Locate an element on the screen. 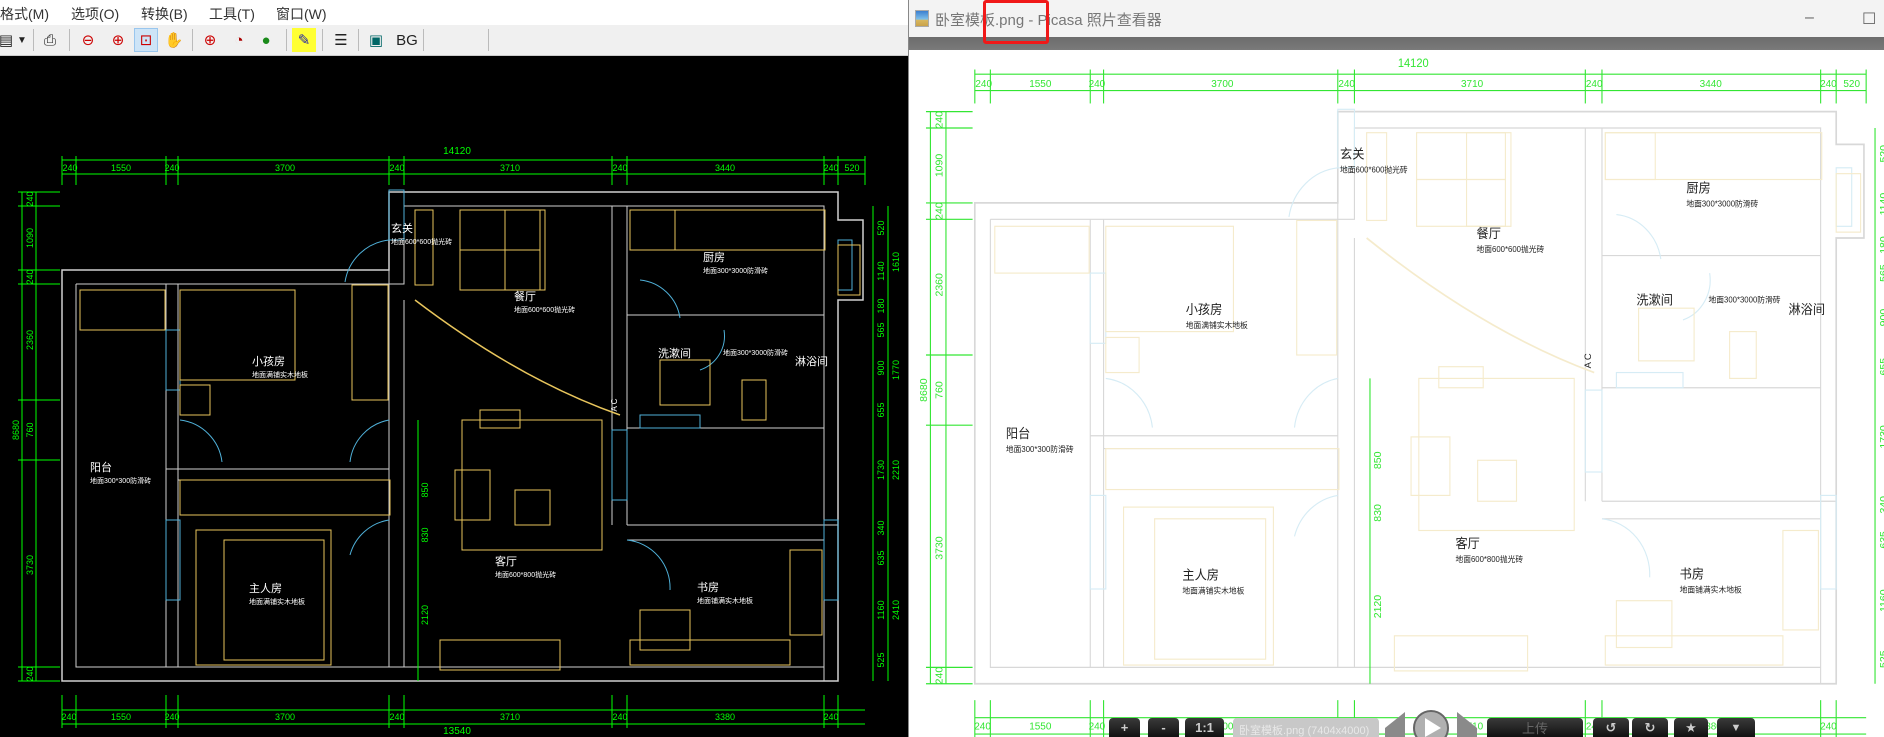  bookcase is located at coordinates (1694, 650).